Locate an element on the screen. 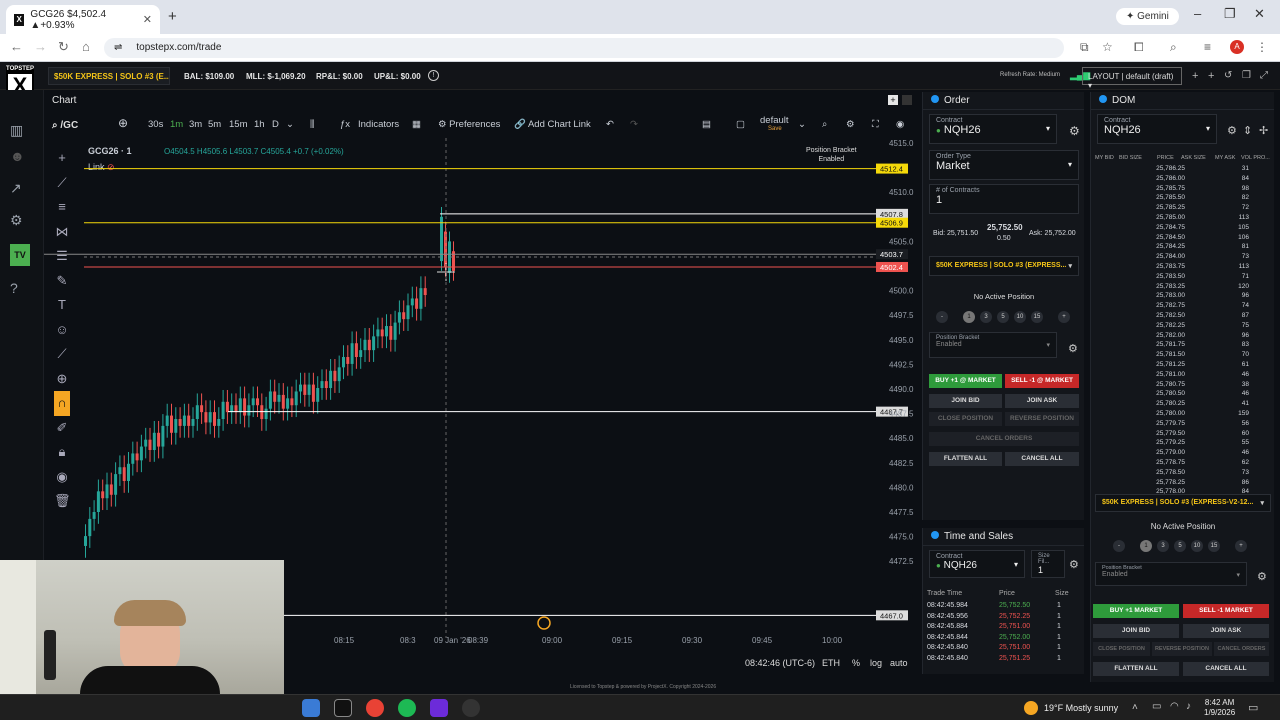  group-icon: ☻ is located at coordinates (17, 156).